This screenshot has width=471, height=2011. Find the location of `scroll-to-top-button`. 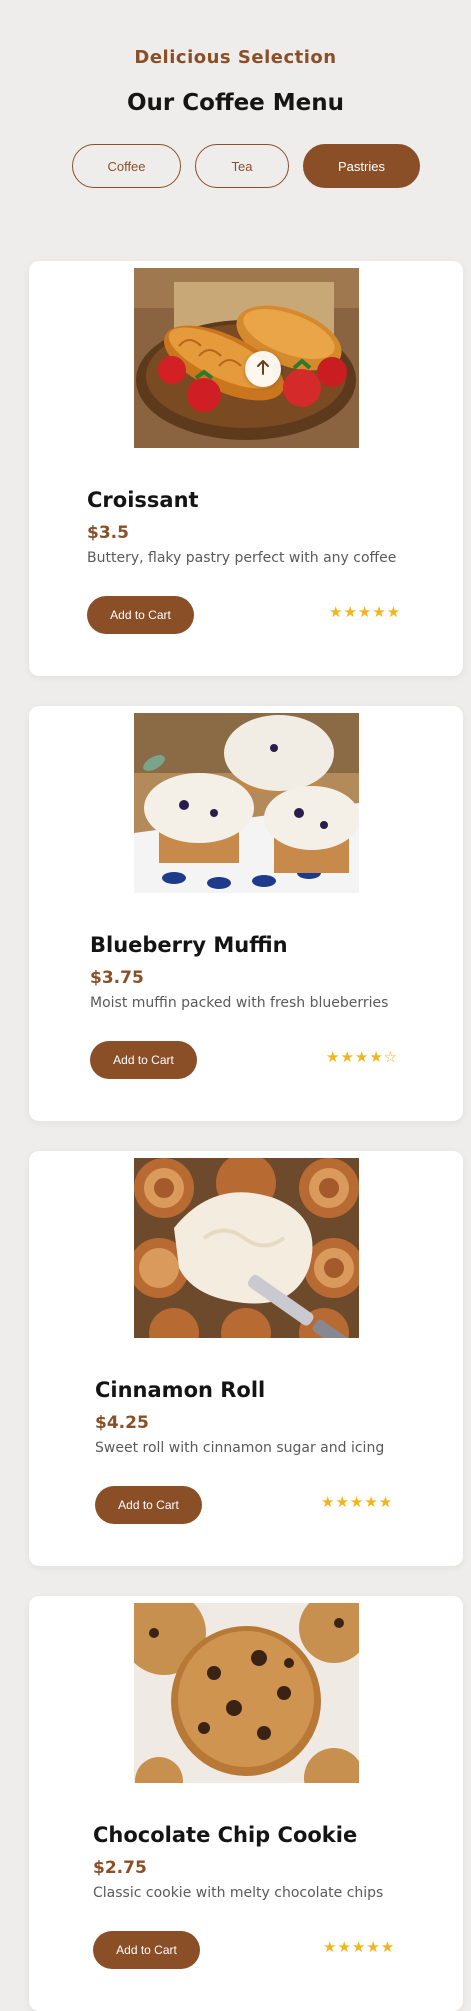

scroll-to-top-button is located at coordinates (263, 369).